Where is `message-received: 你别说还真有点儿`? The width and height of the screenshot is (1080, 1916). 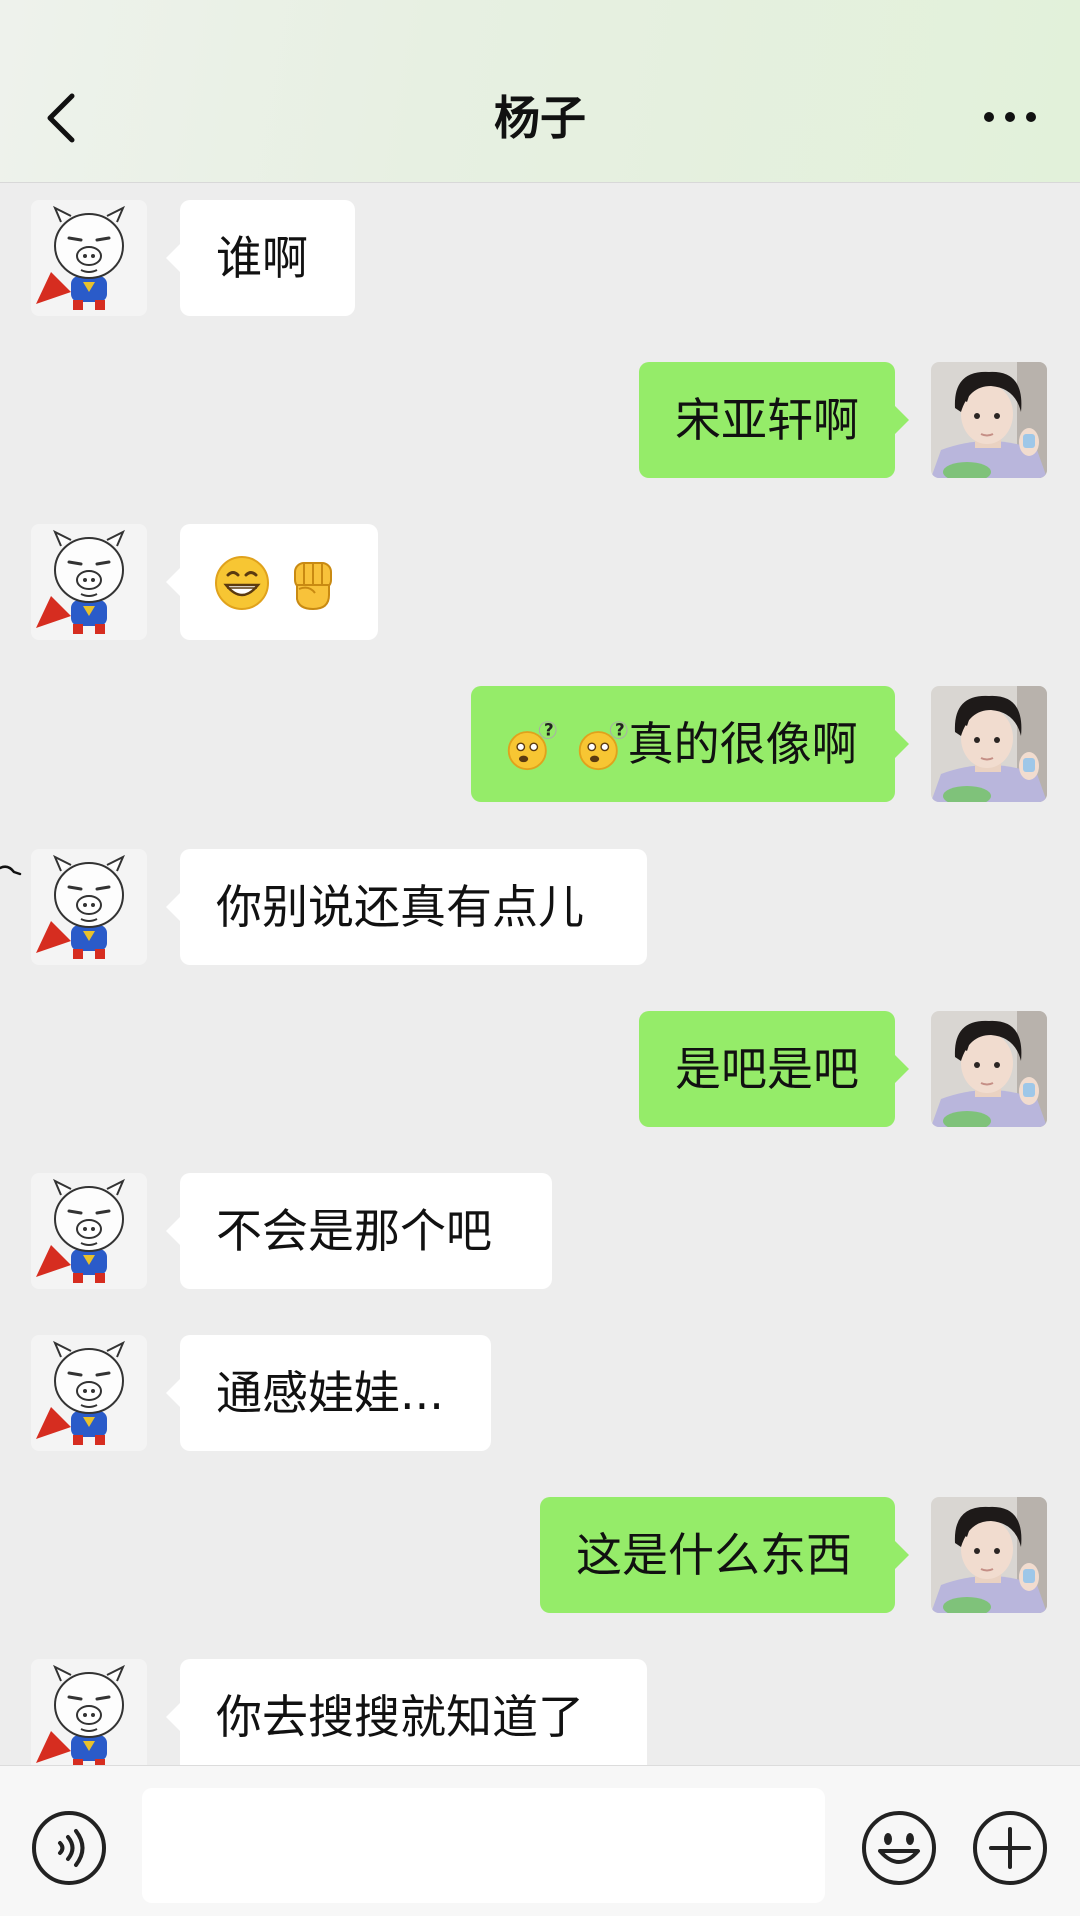
message-received: 你别说还真有点儿 is located at coordinates (540, 907).